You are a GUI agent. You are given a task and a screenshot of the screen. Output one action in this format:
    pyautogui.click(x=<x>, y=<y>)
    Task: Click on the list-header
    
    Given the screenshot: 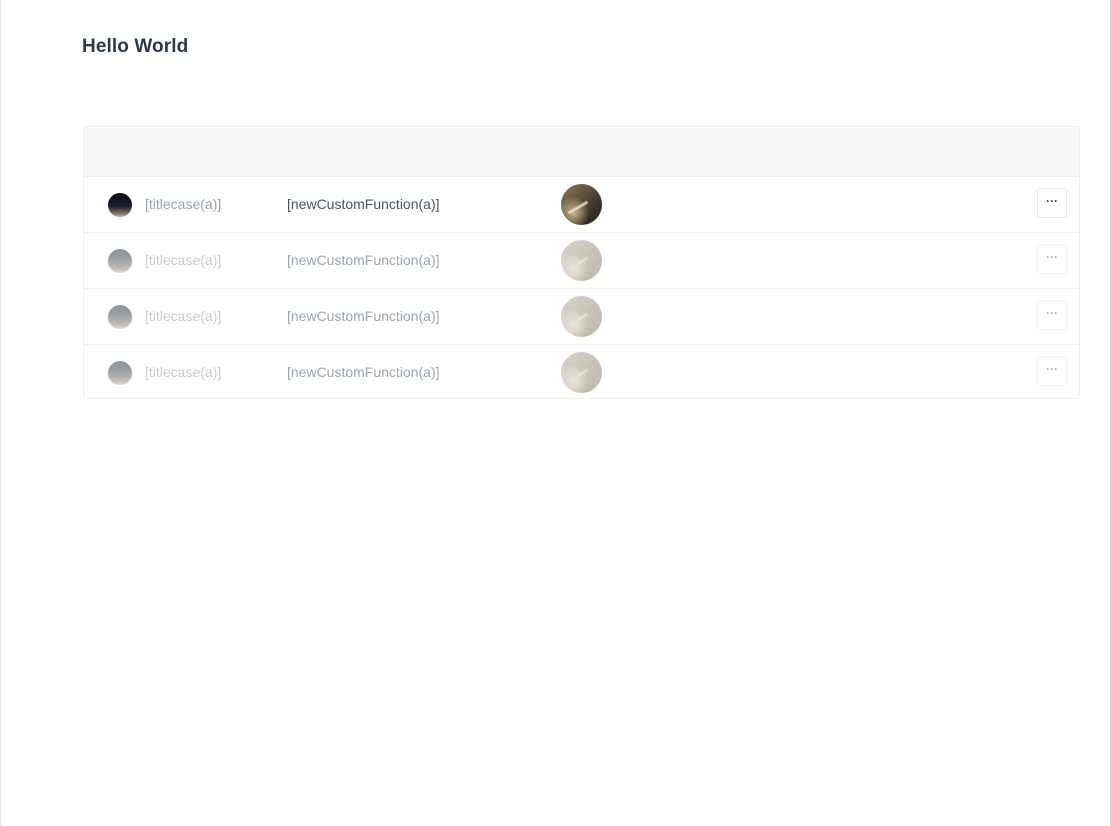 What is the action you would take?
    pyautogui.click(x=581, y=152)
    